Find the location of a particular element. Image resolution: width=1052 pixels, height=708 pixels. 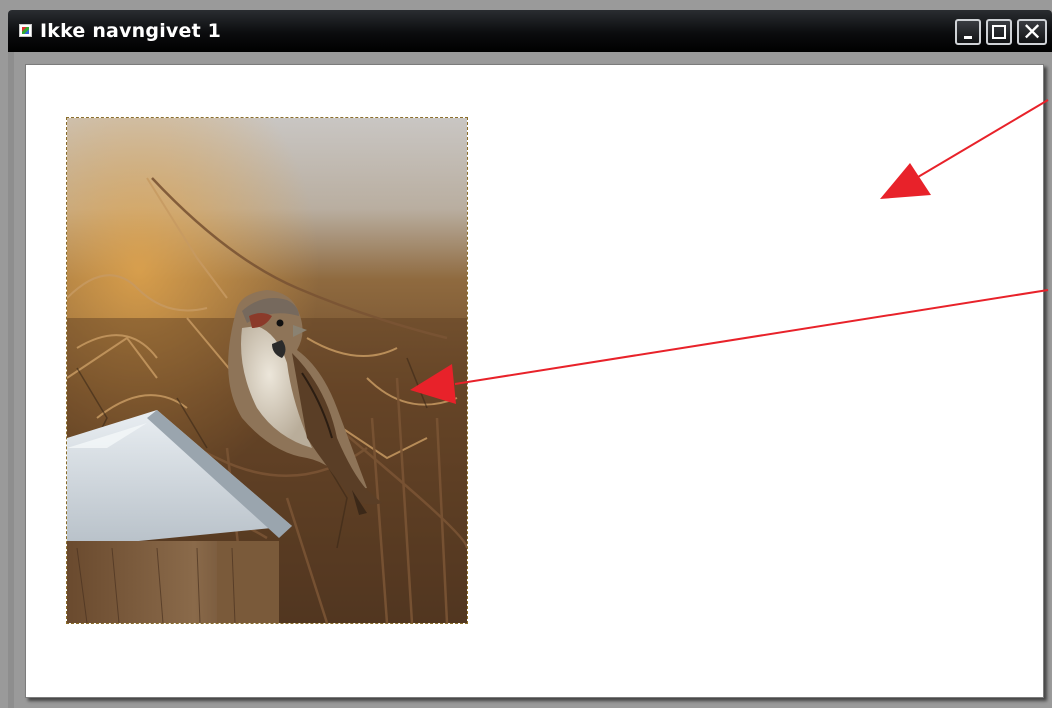

maximize-button is located at coordinates (999, 32).